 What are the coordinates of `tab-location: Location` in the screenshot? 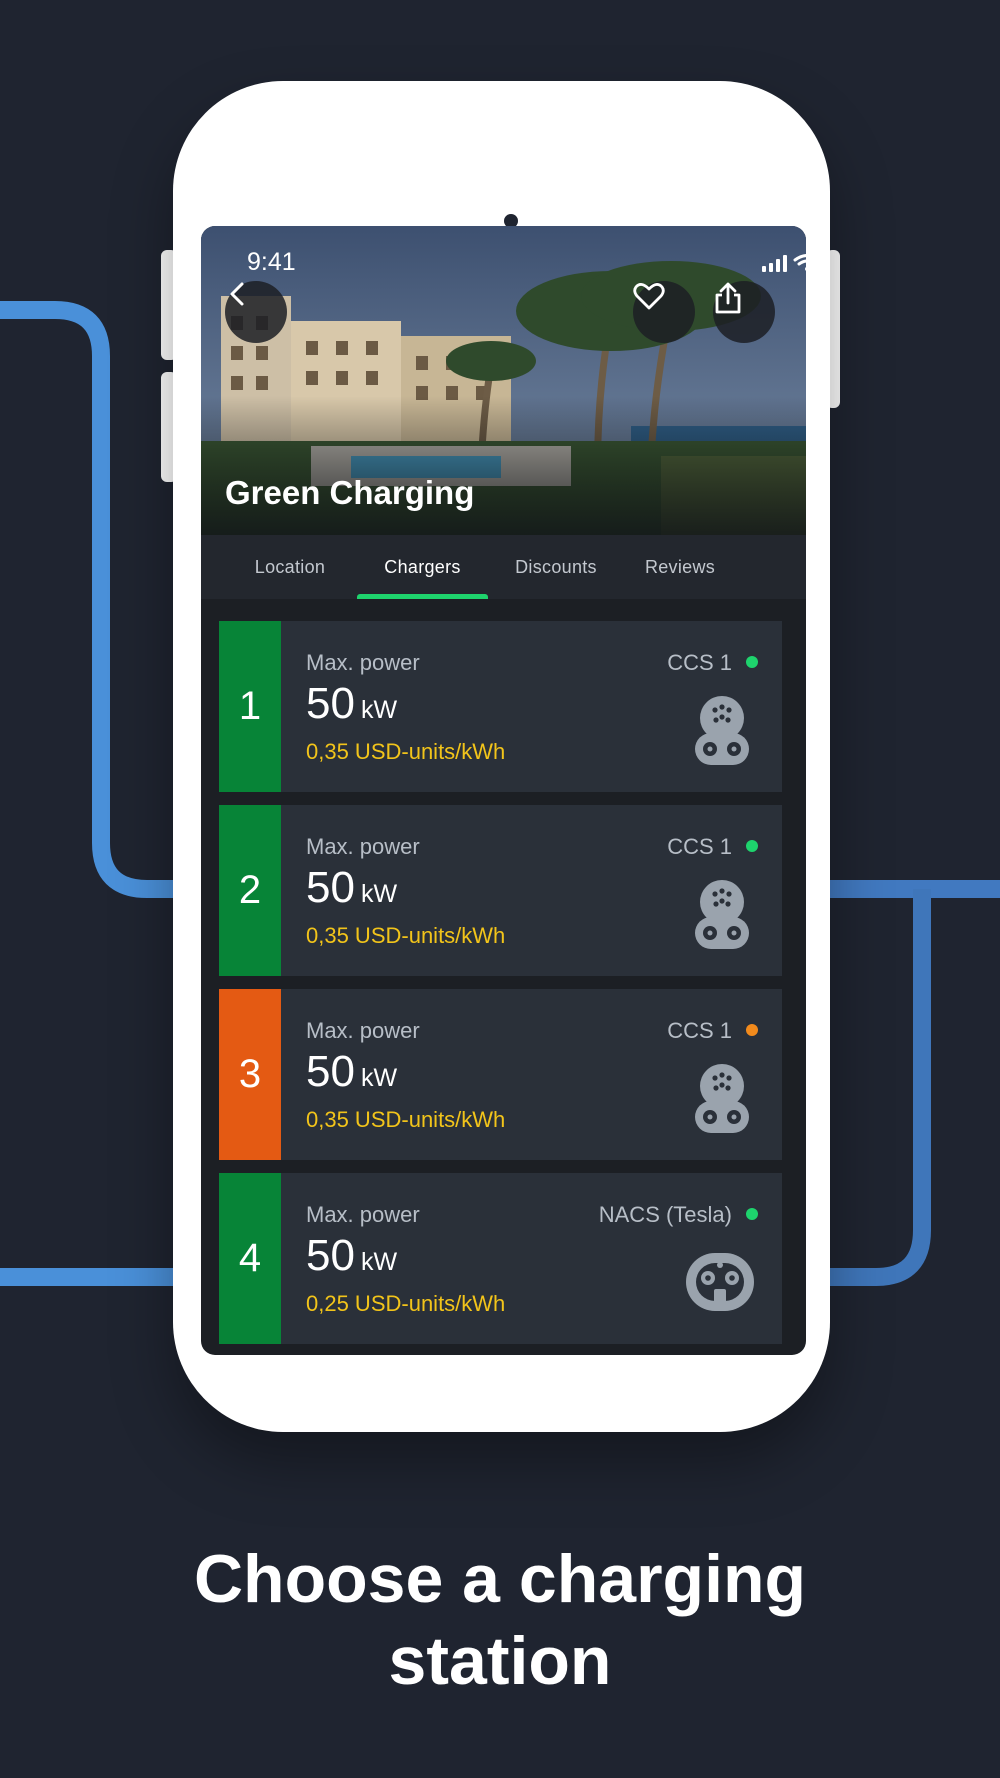 It's located at (290, 567).